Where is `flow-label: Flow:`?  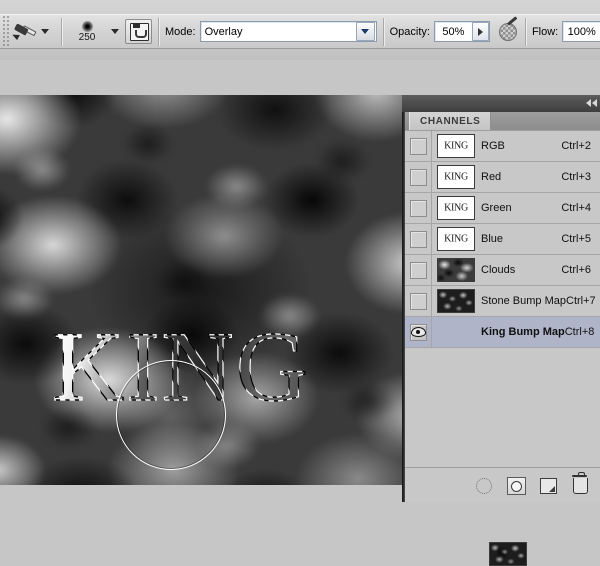 flow-label: Flow: is located at coordinates (545, 31).